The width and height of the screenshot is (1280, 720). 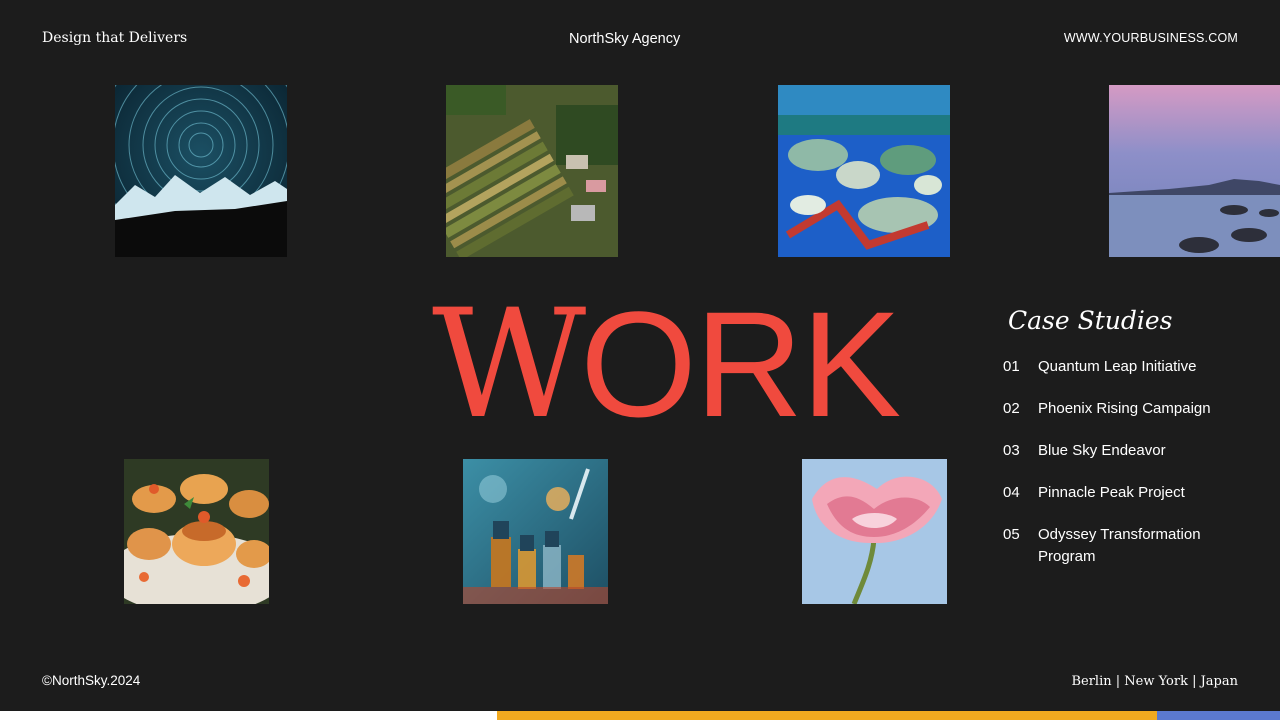 What do you see at coordinates (1117, 366) in the screenshot?
I see `case-label: Quantum Leap Initiative` at bounding box center [1117, 366].